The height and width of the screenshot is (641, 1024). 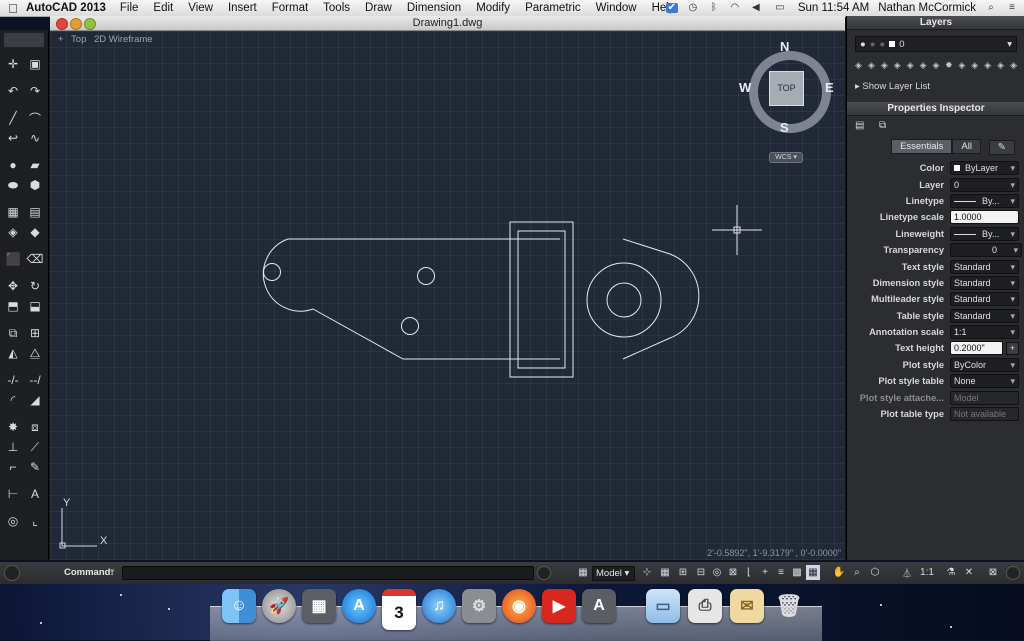 What do you see at coordinates (290, 8) in the screenshot?
I see `menu-format: Format` at bounding box center [290, 8].